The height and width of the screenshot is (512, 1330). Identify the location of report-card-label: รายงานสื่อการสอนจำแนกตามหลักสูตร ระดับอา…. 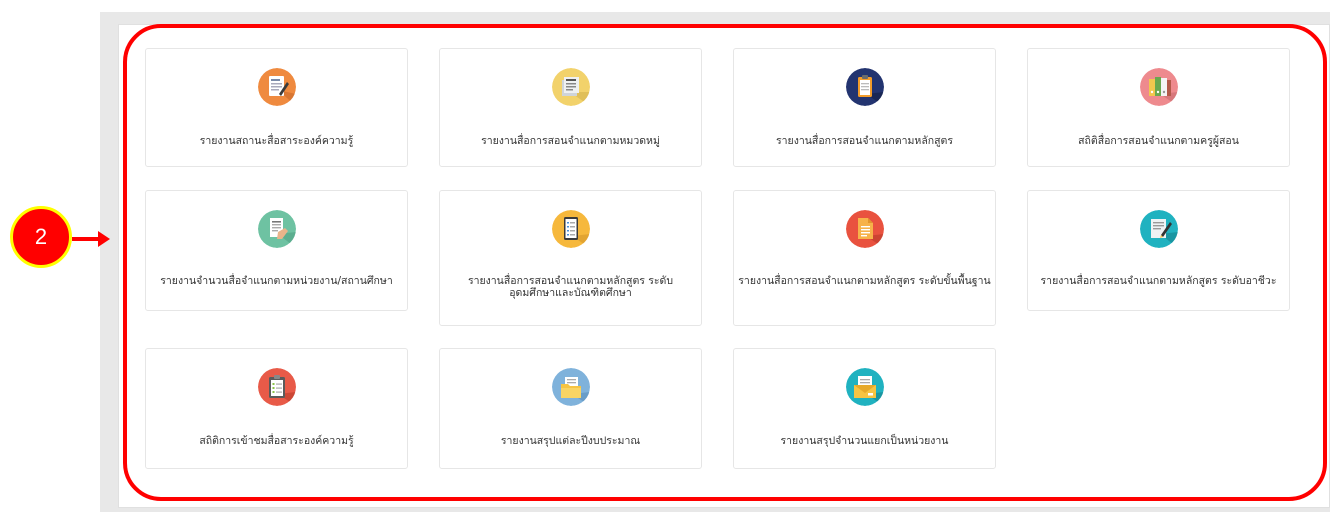
(1158, 281).